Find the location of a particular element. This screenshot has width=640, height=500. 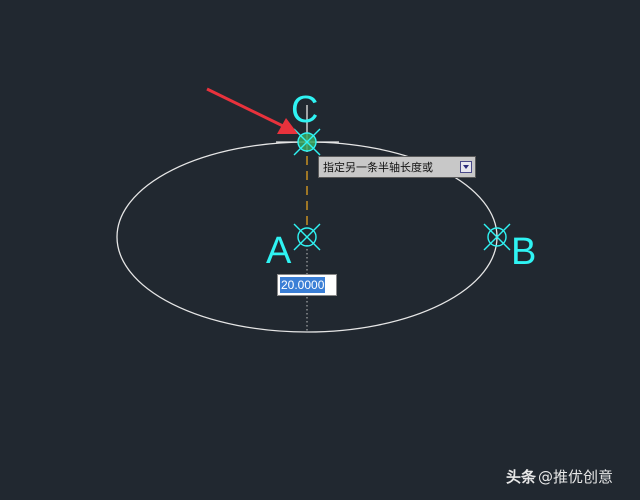

snap-marker-a-icon is located at coordinates (307, 237).